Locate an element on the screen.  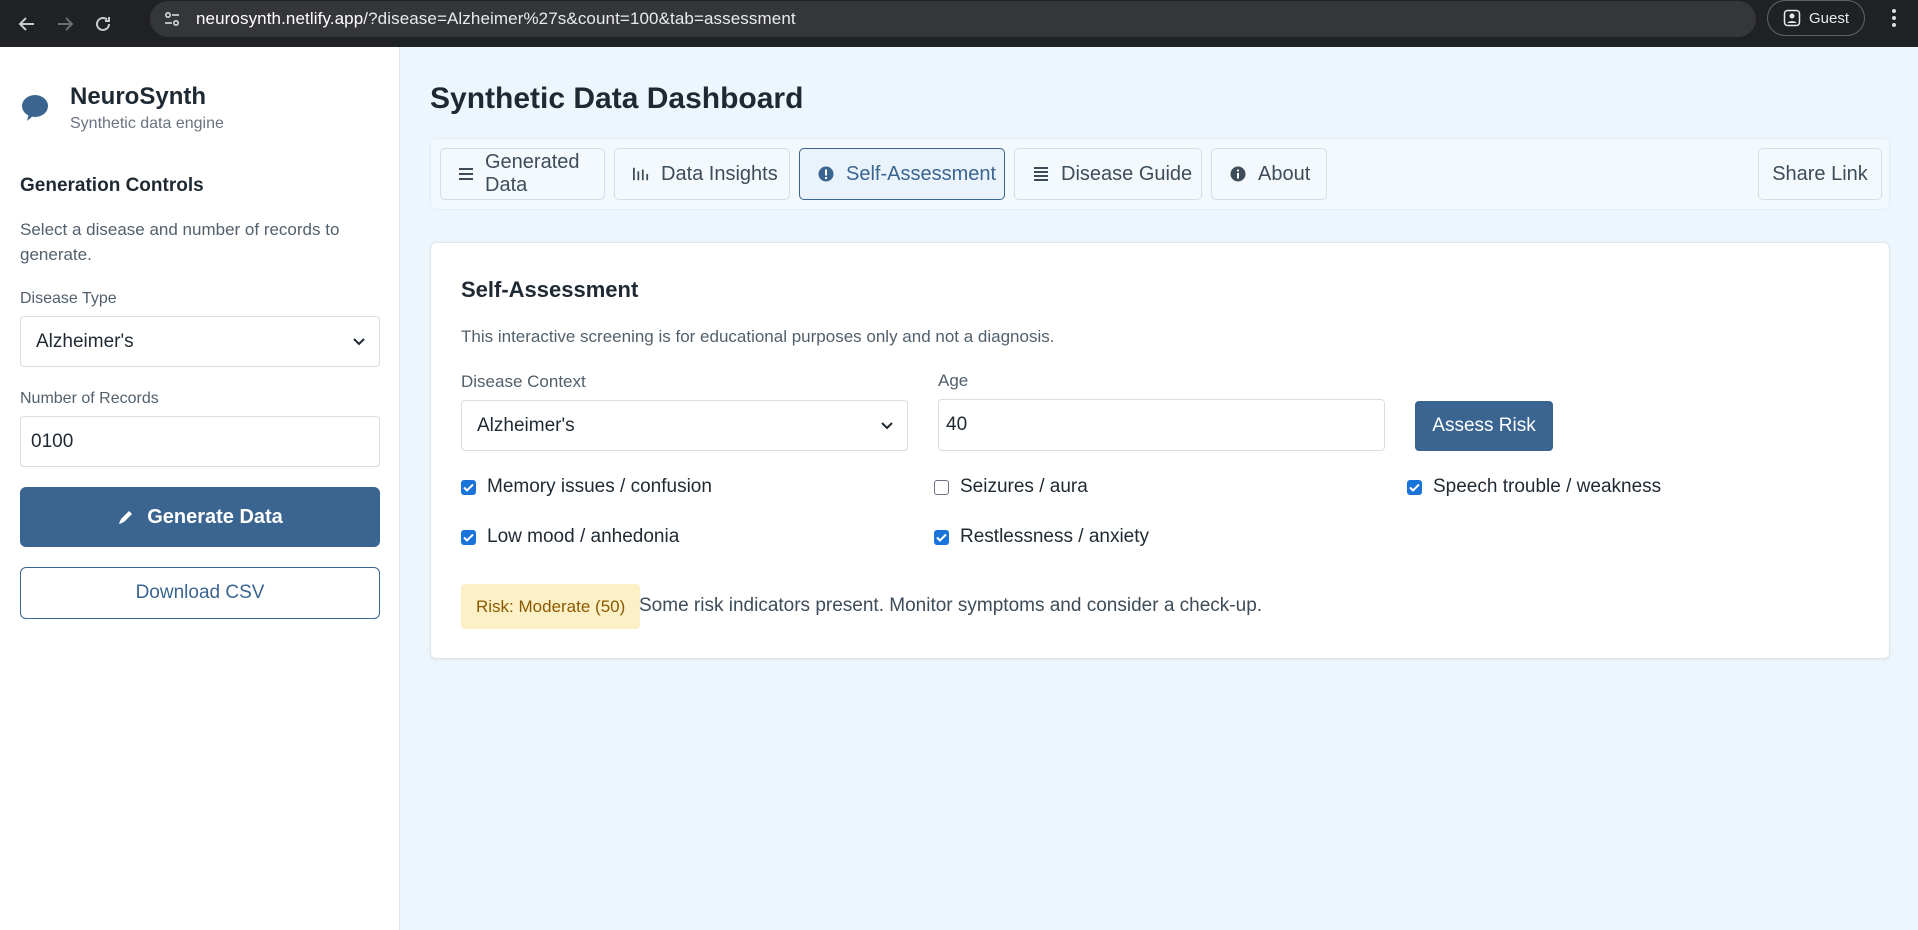
age-input: 40 is located at coordinates (1161, 425).